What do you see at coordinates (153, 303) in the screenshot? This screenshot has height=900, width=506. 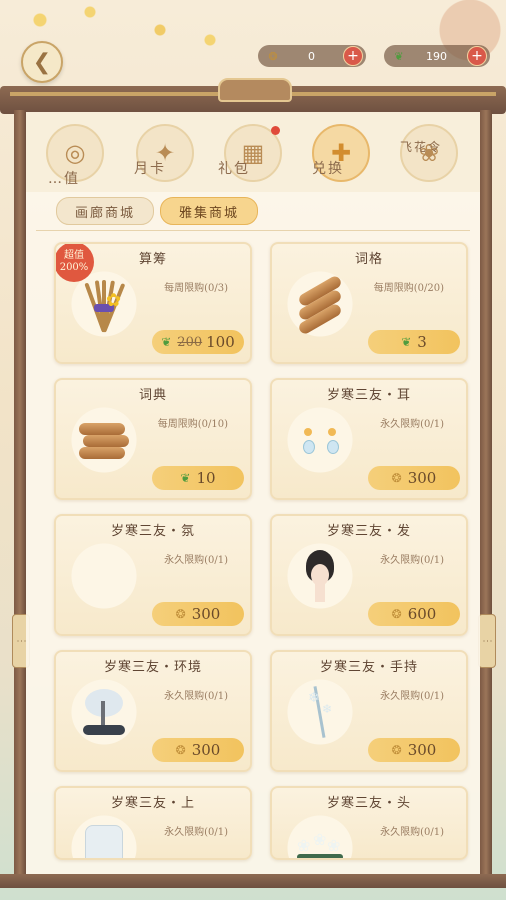 I see `shop-item-card: ✿ 算筹 每周限购(0/3) ❦ 200 100 超值 200%` at bounding box center [153, 303].